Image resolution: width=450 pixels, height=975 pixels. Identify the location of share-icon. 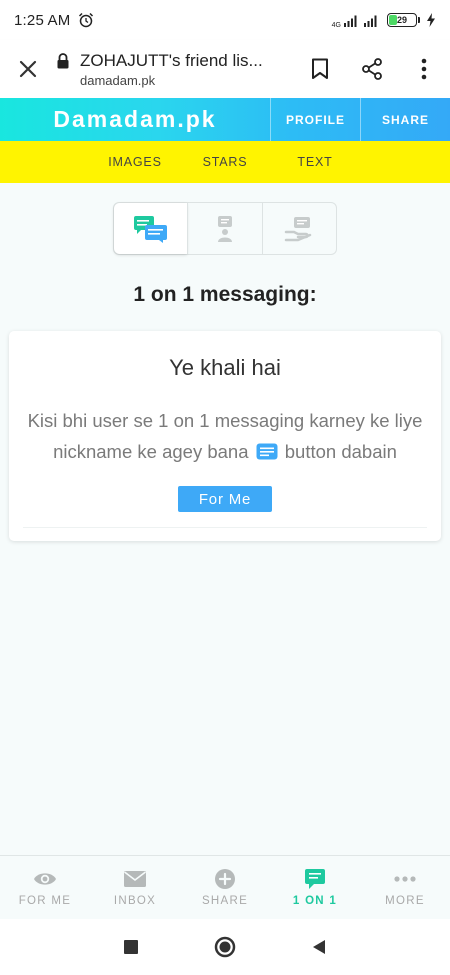
(372, 69).